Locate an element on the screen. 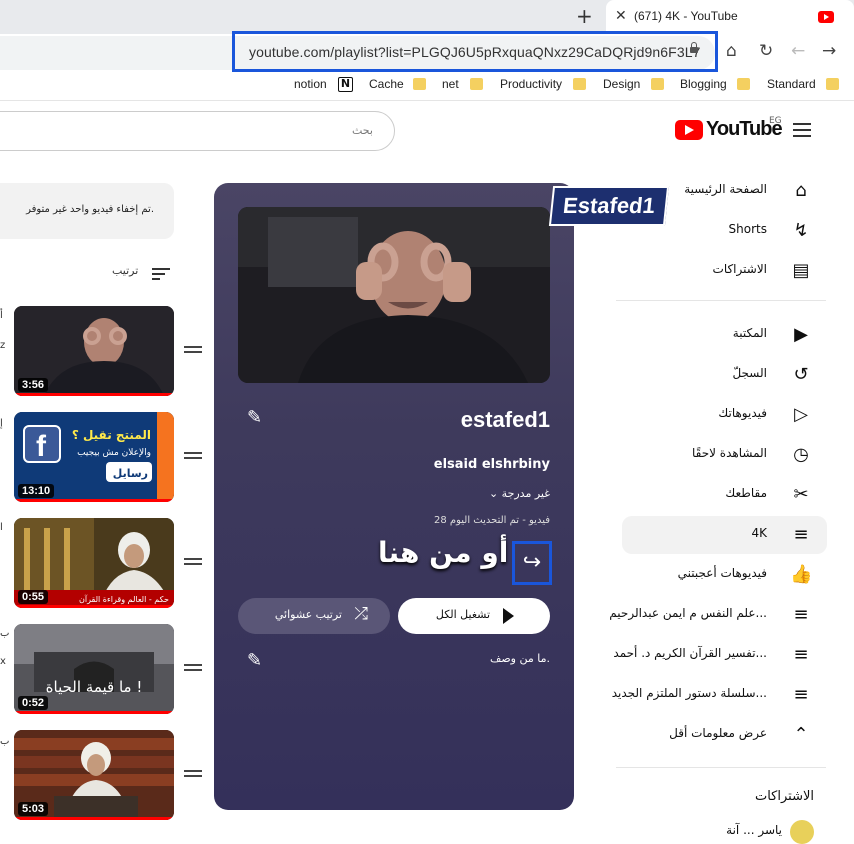 This screenshot has width=854, height=844. sidebar-item-label: فيديوهات أعجبتني is located at coordinates (722, 573).